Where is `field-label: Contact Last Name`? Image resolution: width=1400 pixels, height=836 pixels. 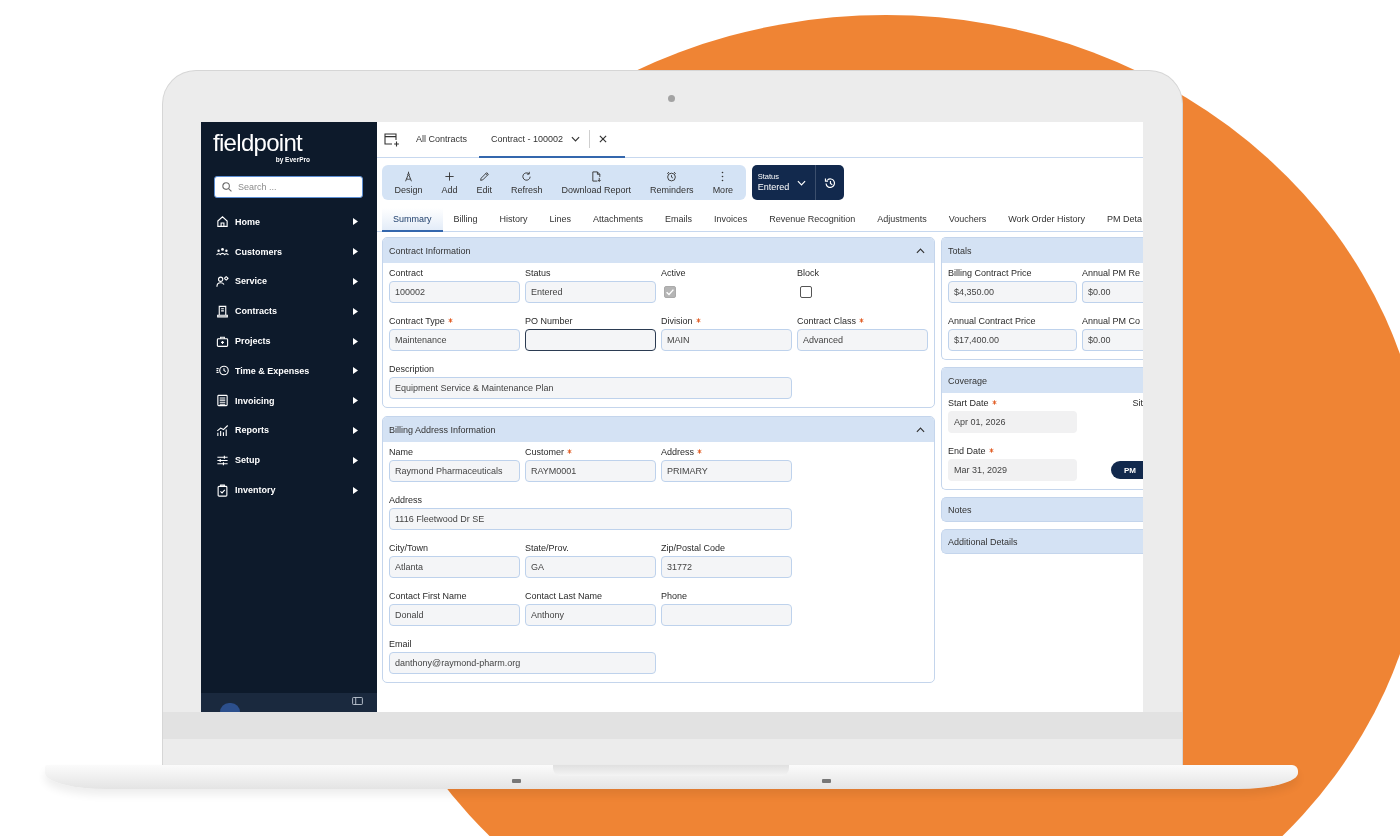
field-label: Contact Last Name is located at coordinates (564, 595).